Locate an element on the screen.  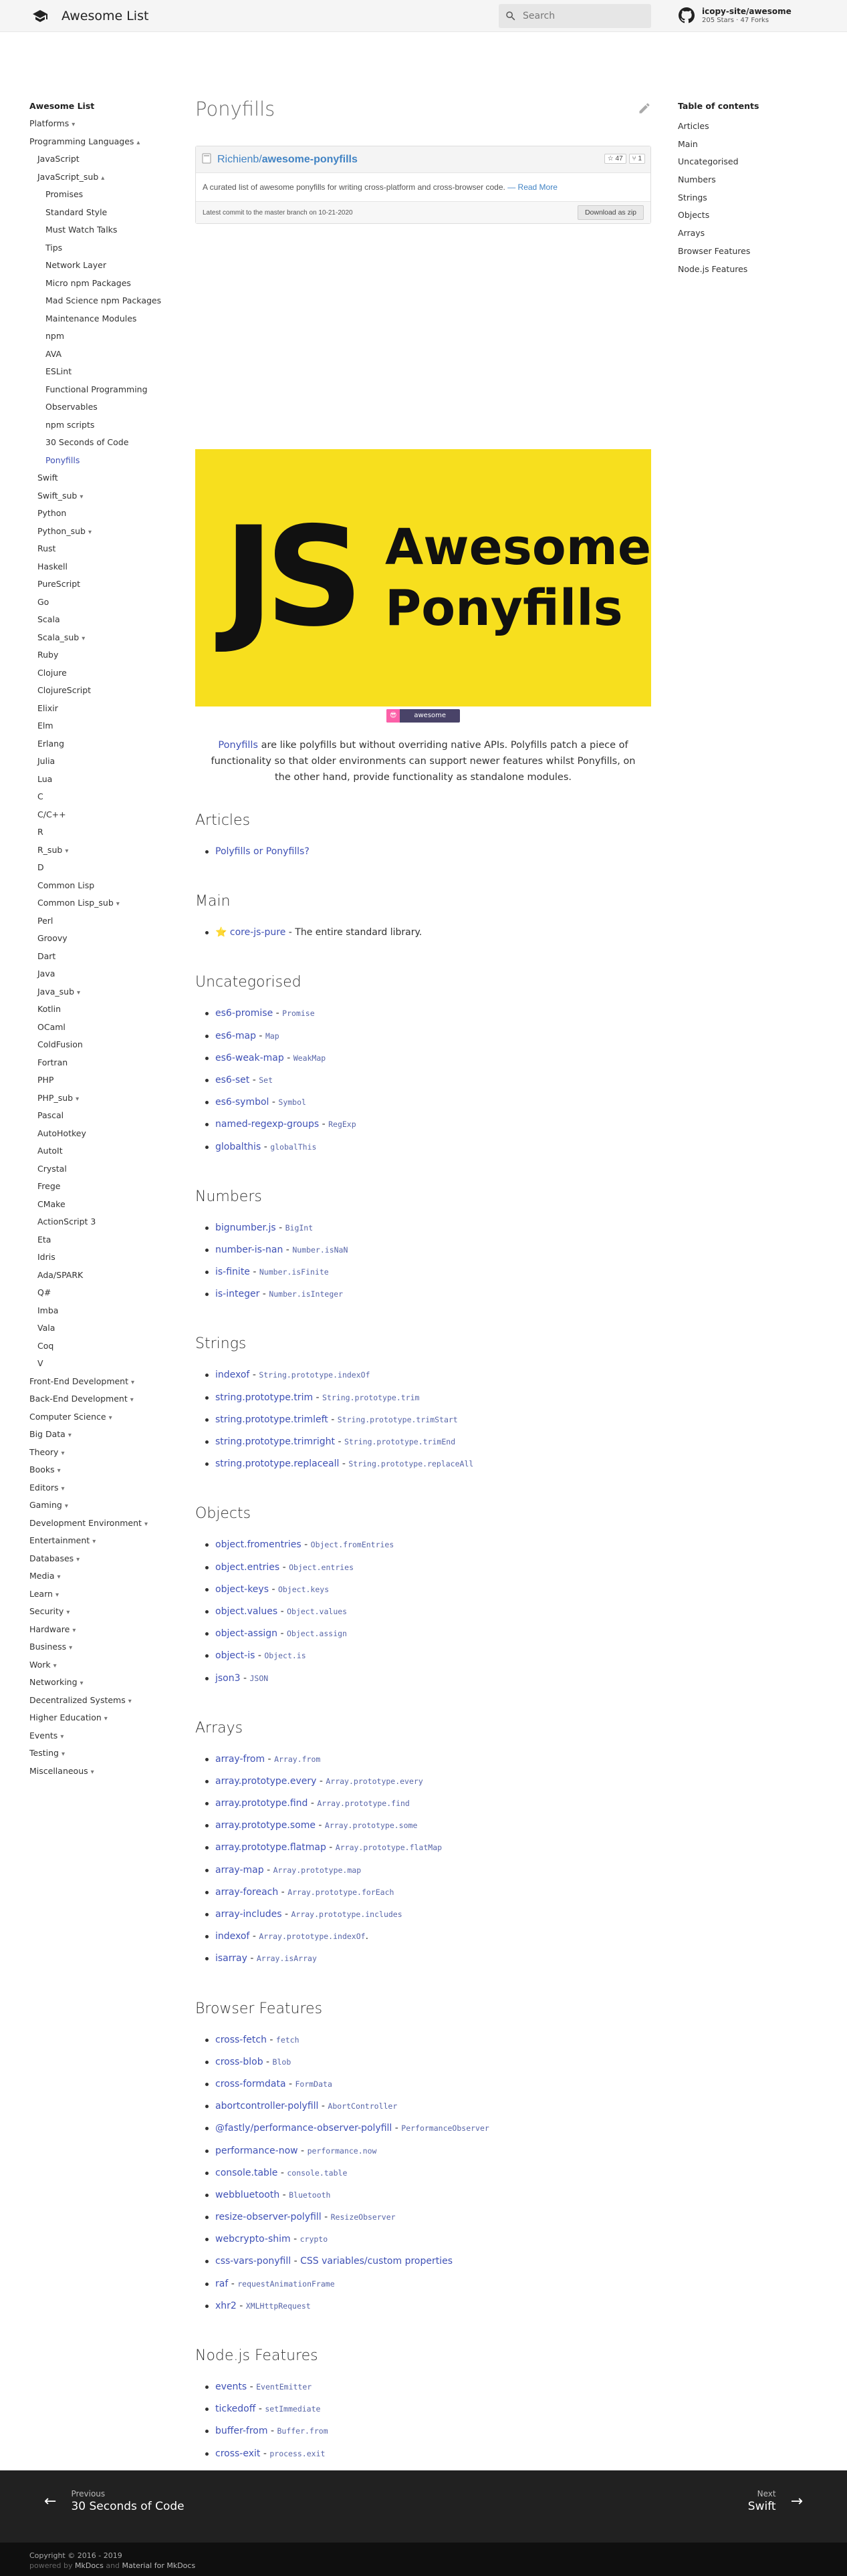
sidebar-item: Eta is located at coordinates (102, 1240).